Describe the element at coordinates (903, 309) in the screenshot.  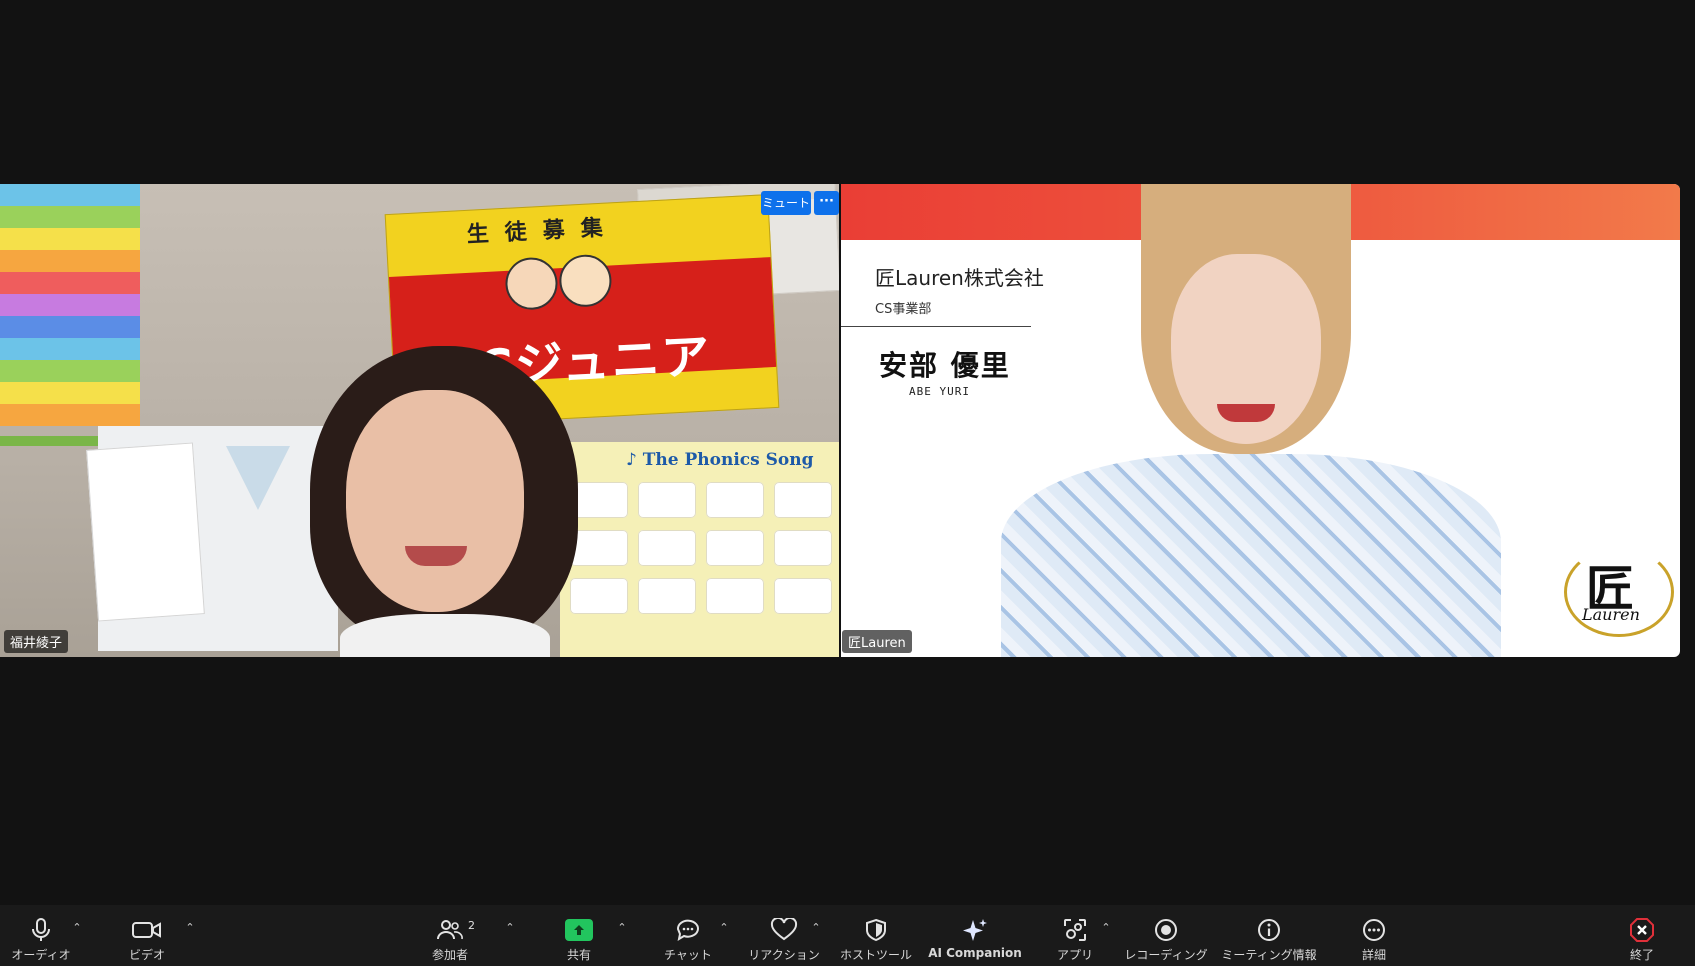
I see `department-name: CS事業部` at that location.